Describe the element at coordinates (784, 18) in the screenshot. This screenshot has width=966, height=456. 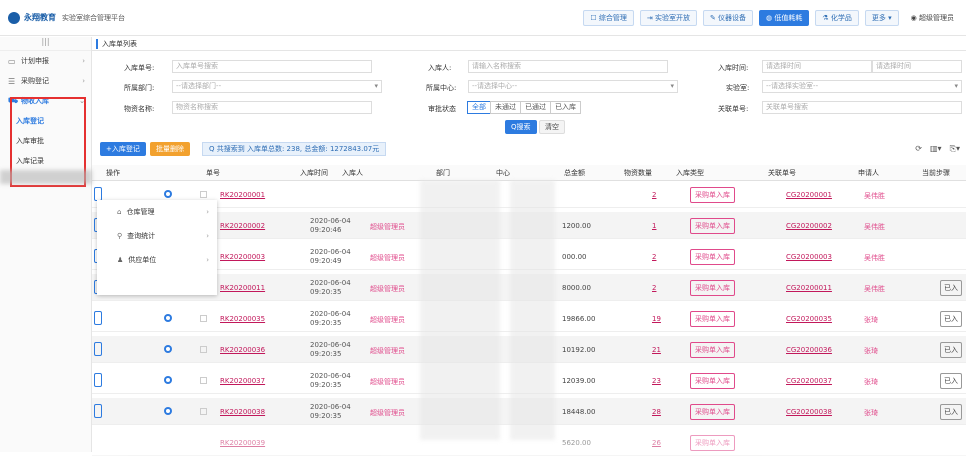
I see `nav-consumables: ◍ 低值耗耗` at that location.